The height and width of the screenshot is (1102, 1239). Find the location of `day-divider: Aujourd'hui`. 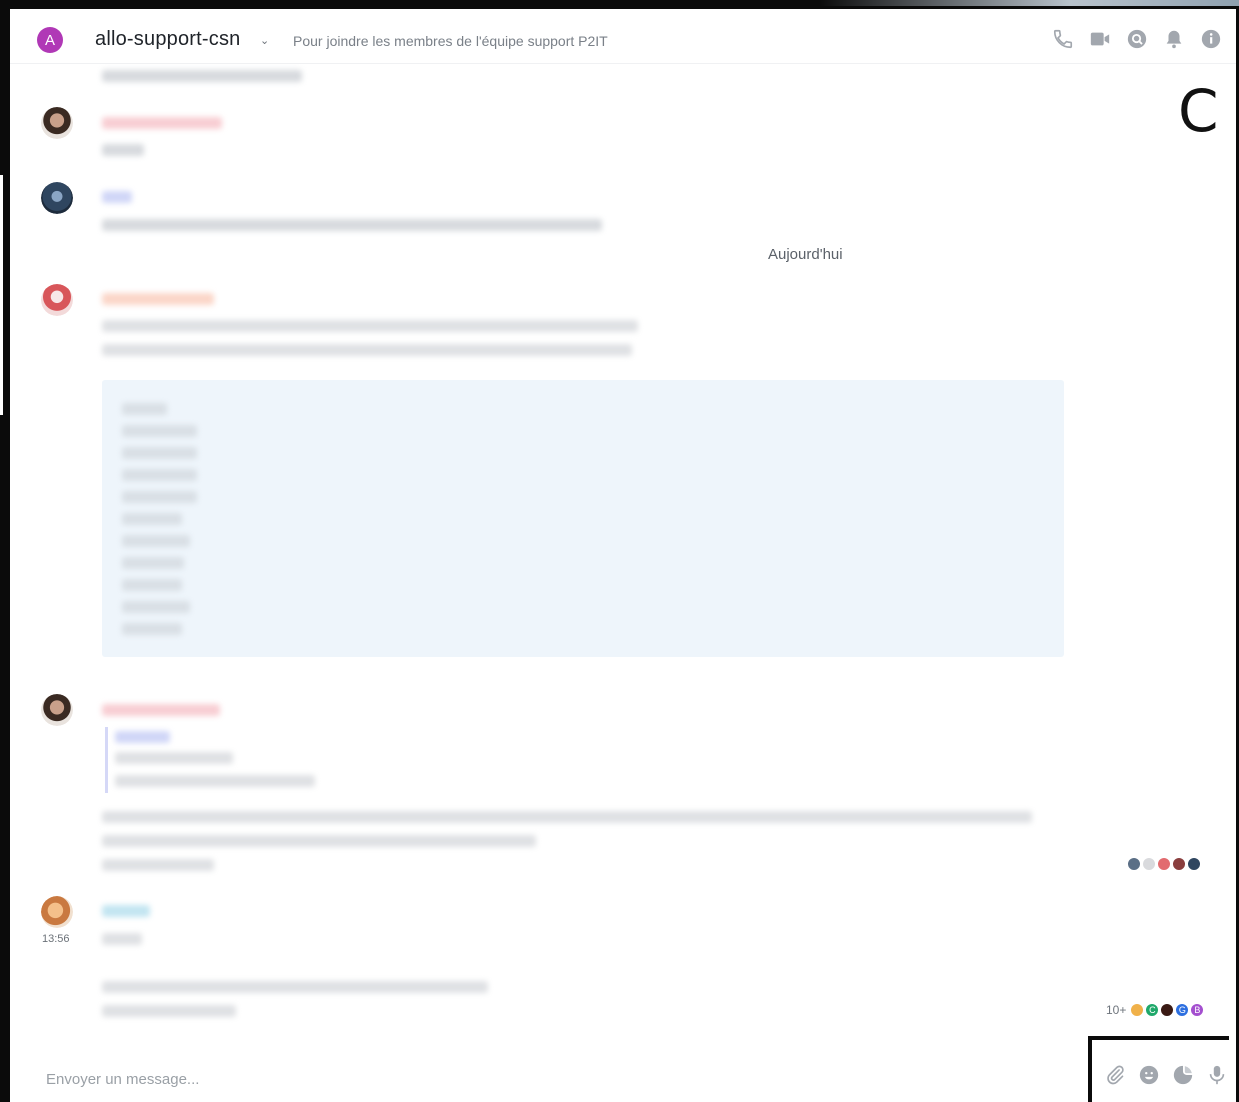

day-divider: Aujourd'hui is located at coordinates (805, 254).